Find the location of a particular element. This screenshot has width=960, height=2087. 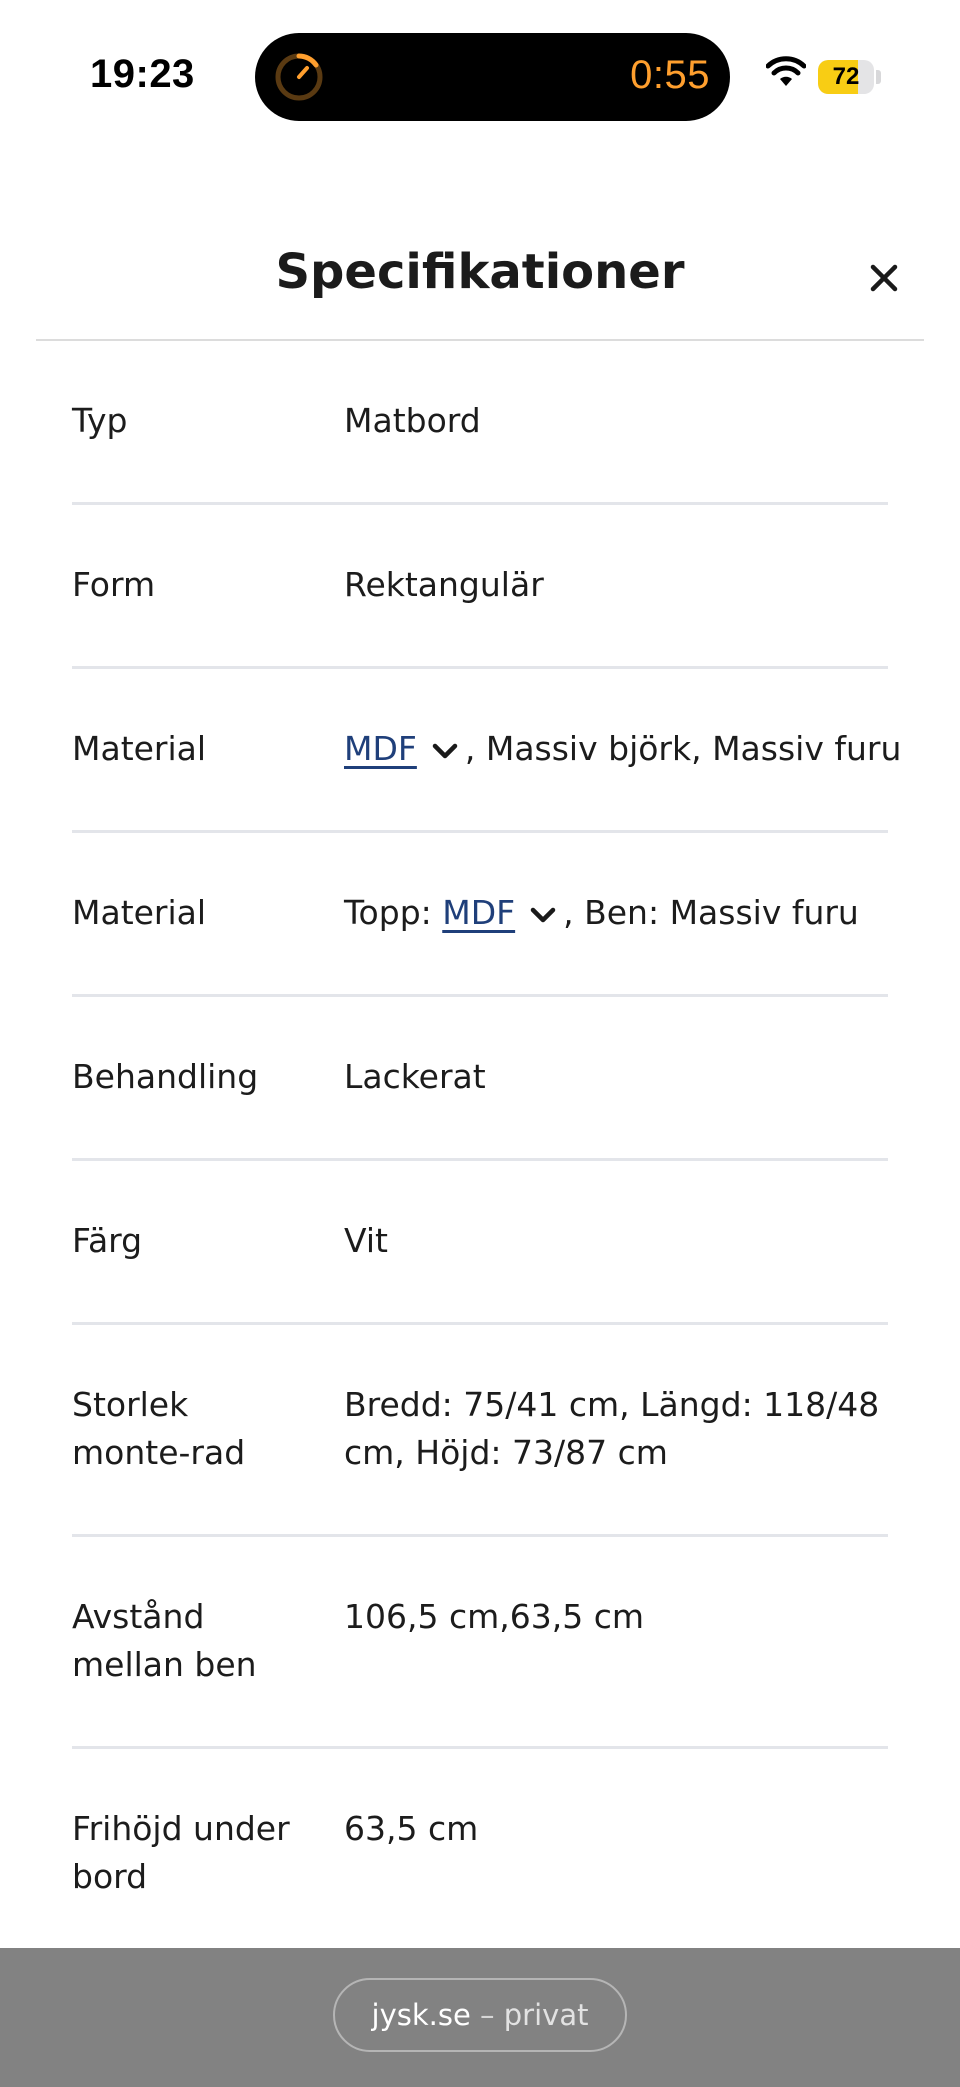

spec-value: MDF , Massiv björk, Massiv furu is located at coordinates (622, 749).